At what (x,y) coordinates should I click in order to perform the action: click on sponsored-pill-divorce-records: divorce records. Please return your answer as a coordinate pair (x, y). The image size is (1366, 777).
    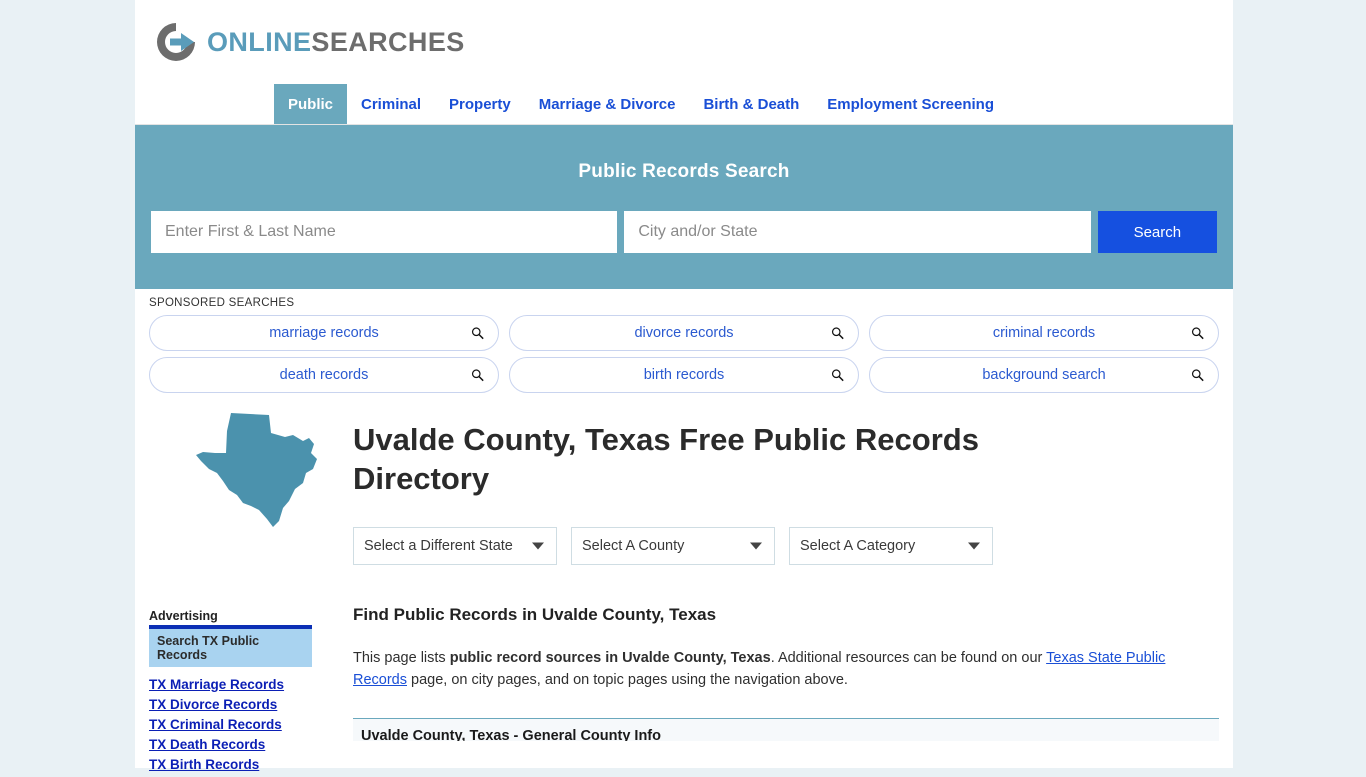
    Looking at the image, I should click on (684, 333).